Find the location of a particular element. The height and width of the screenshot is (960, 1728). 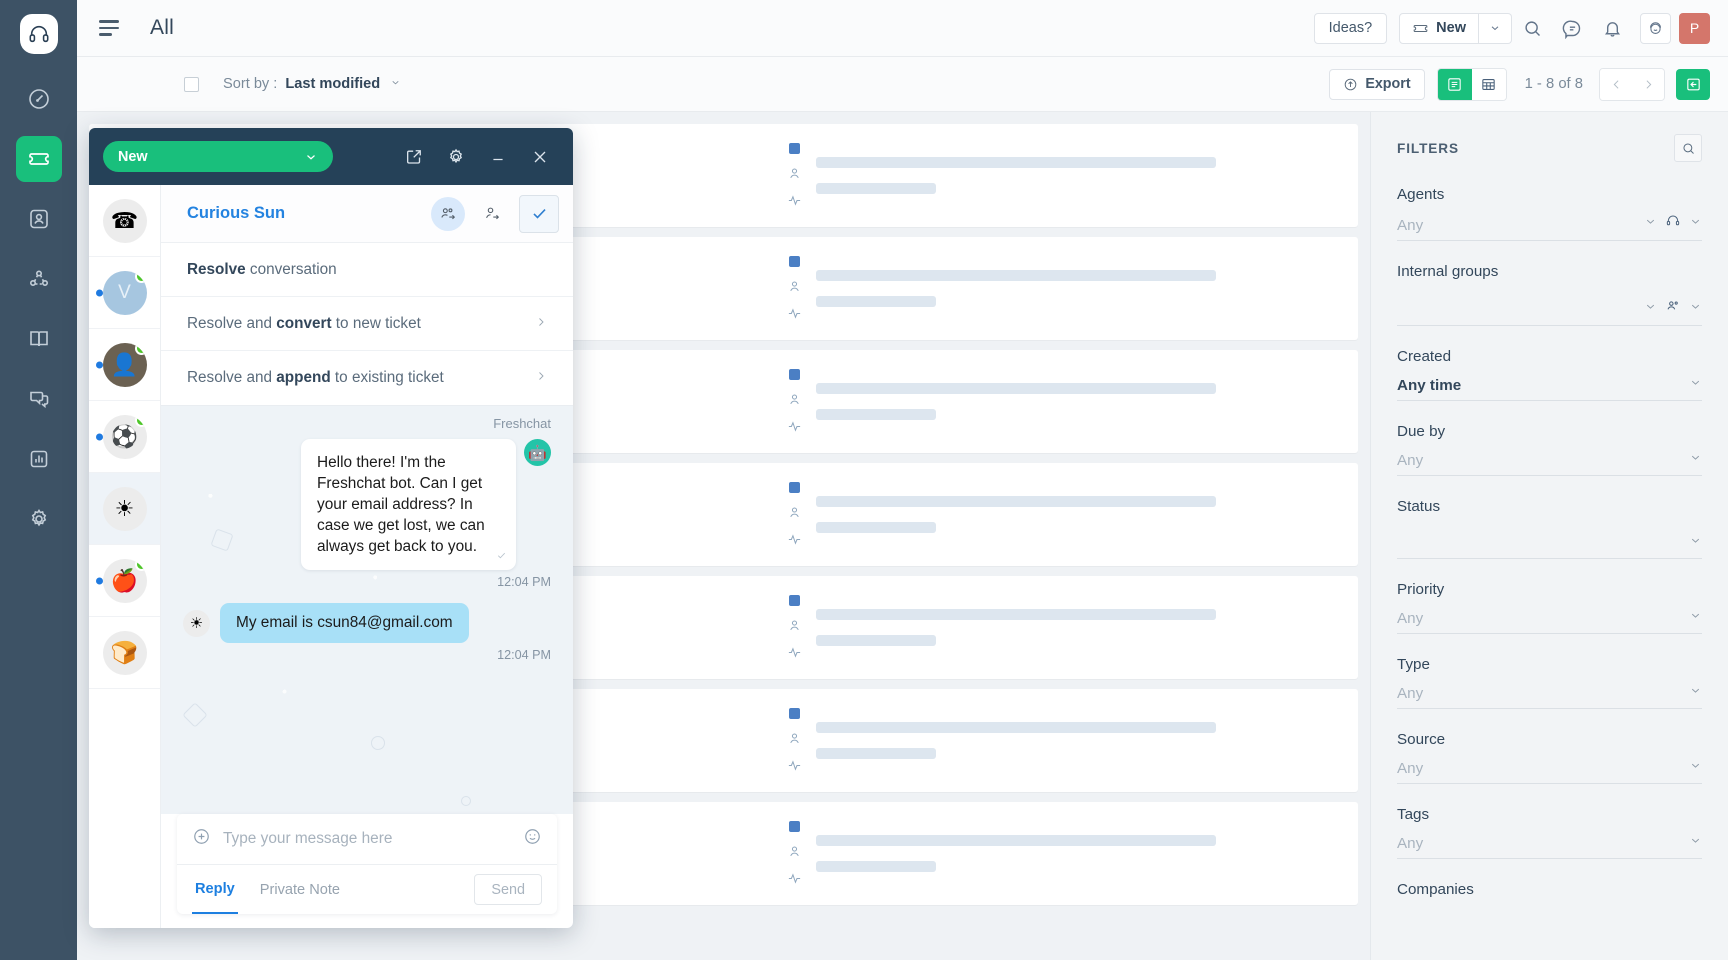

plus-circle-icon is located at coordinates (201, 839).